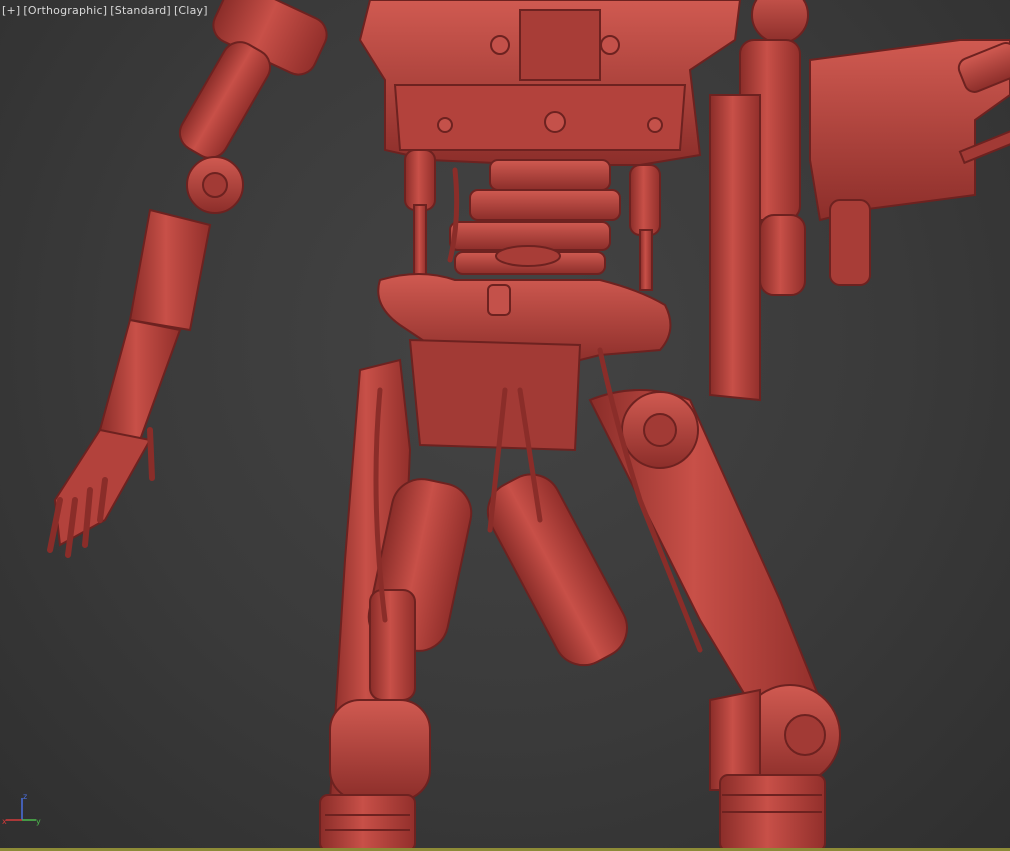 The width and height of the screenshot is (1010, 851). Describe the element at coordinates (11, 10) in the screenshot. I see `viewport-menu-plus: [+]` at that location.